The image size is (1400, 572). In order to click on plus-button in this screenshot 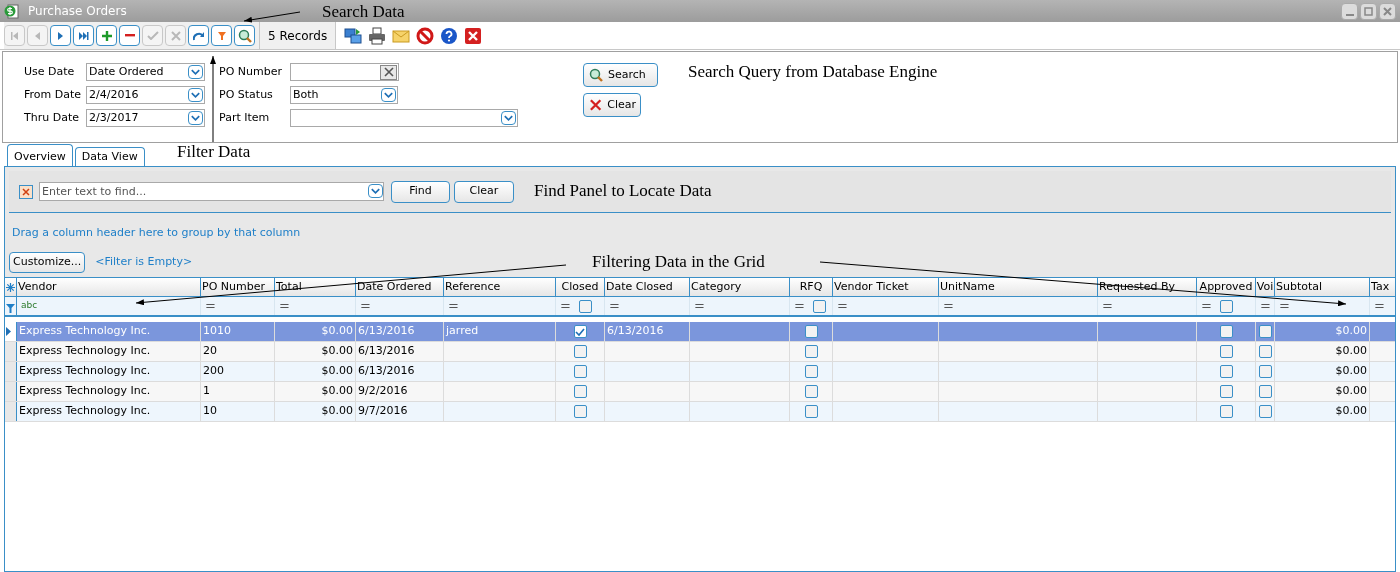, I will do `click(106, 35)`.